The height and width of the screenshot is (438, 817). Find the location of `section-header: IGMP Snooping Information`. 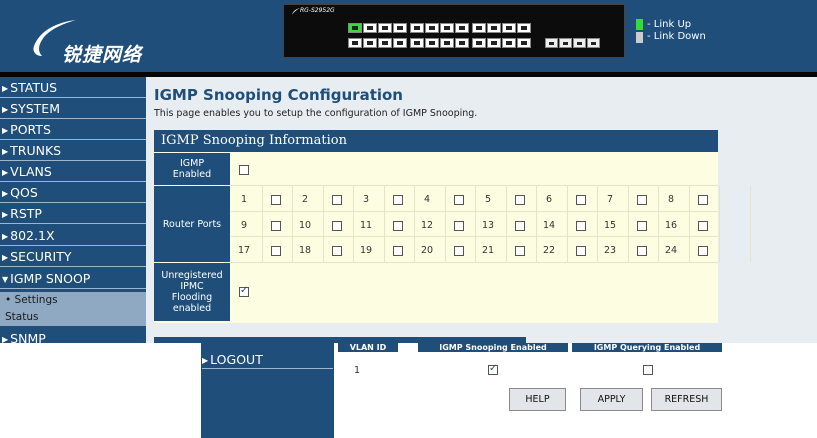

section-header: IGMP Snooping Information is located at coordinates (436, 141).